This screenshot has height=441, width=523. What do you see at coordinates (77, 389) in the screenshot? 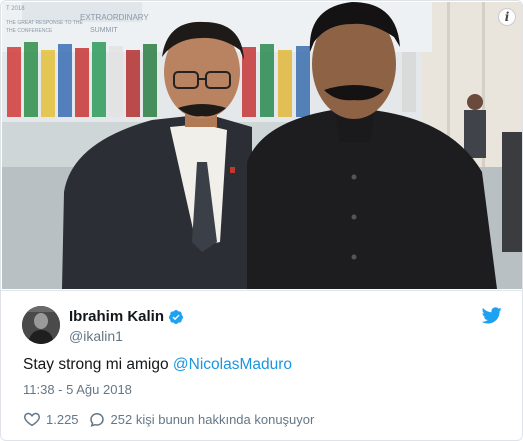
I see `tweet-timestamp: 11:38 - 5 Ağu 2018` at bounding box center [77, 389].